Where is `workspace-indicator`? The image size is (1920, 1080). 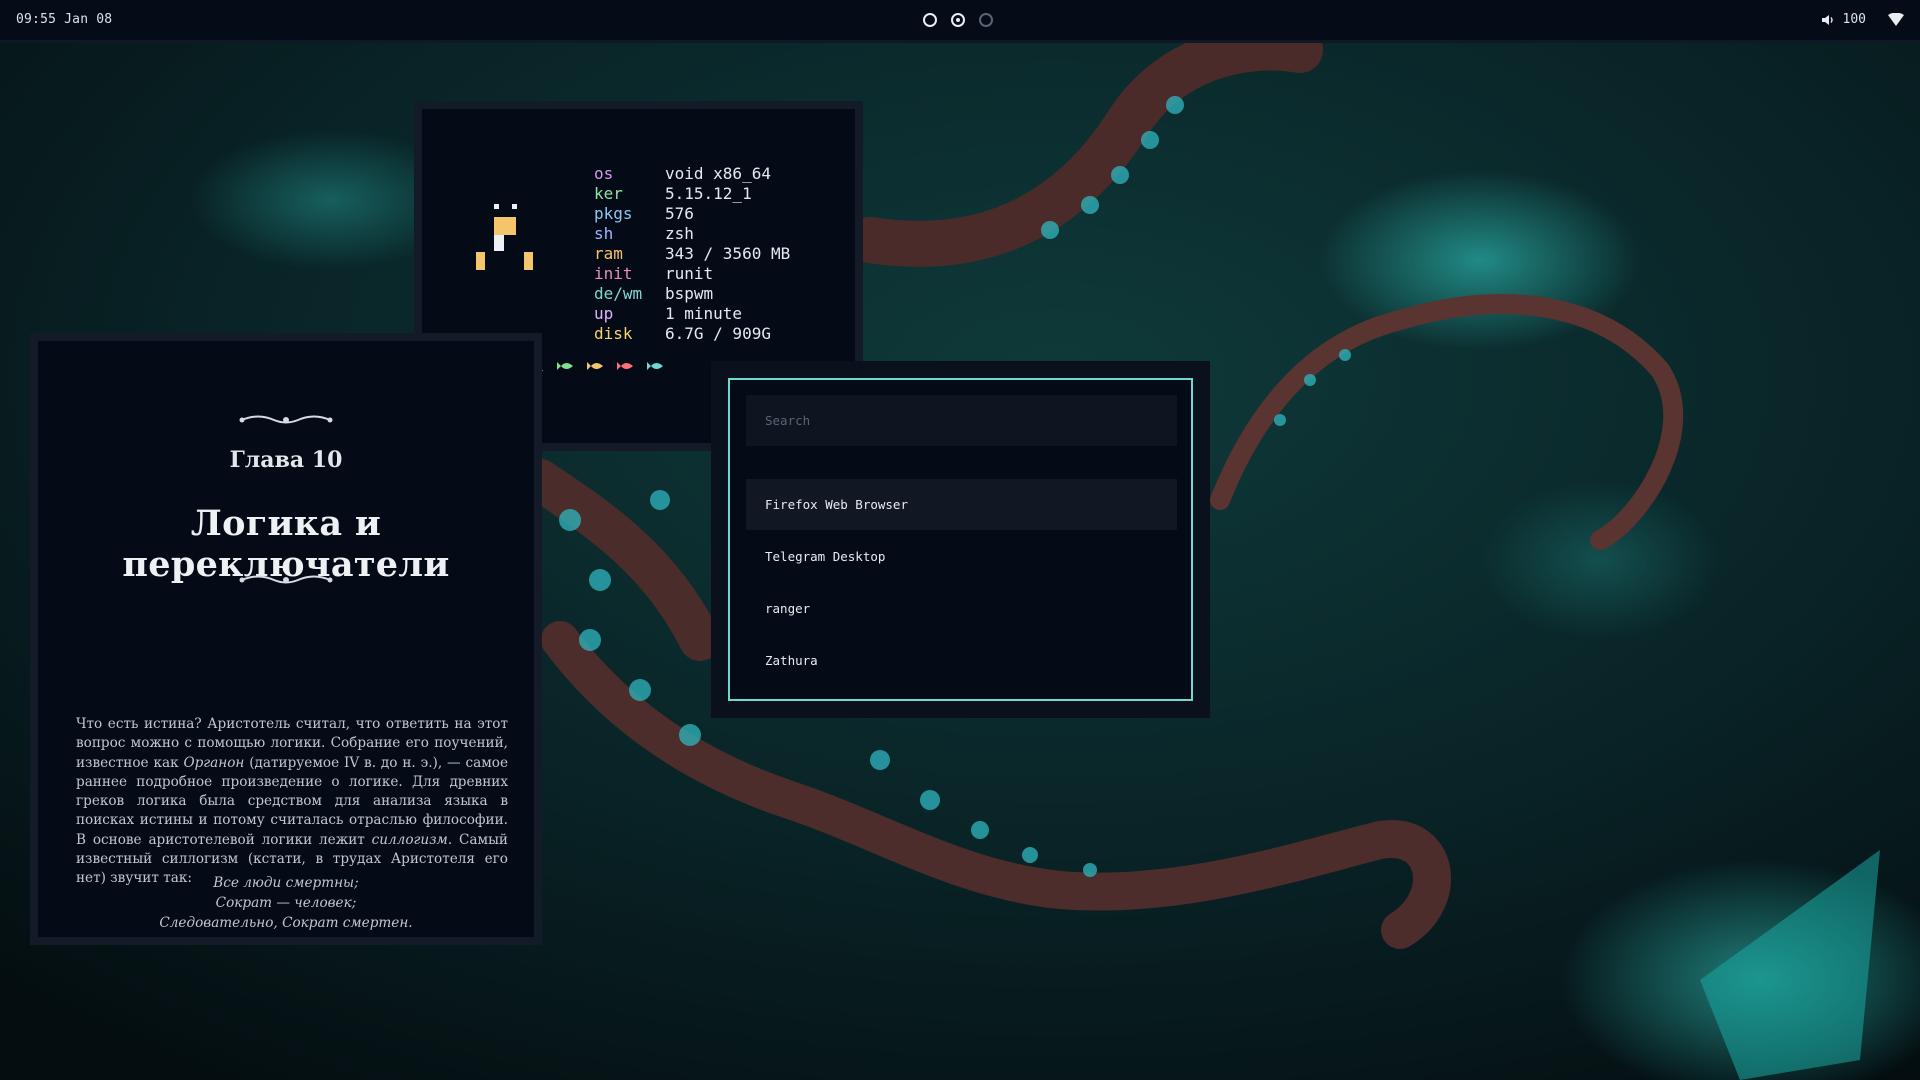 workspace-indicator is located at coordinates (958, 21).